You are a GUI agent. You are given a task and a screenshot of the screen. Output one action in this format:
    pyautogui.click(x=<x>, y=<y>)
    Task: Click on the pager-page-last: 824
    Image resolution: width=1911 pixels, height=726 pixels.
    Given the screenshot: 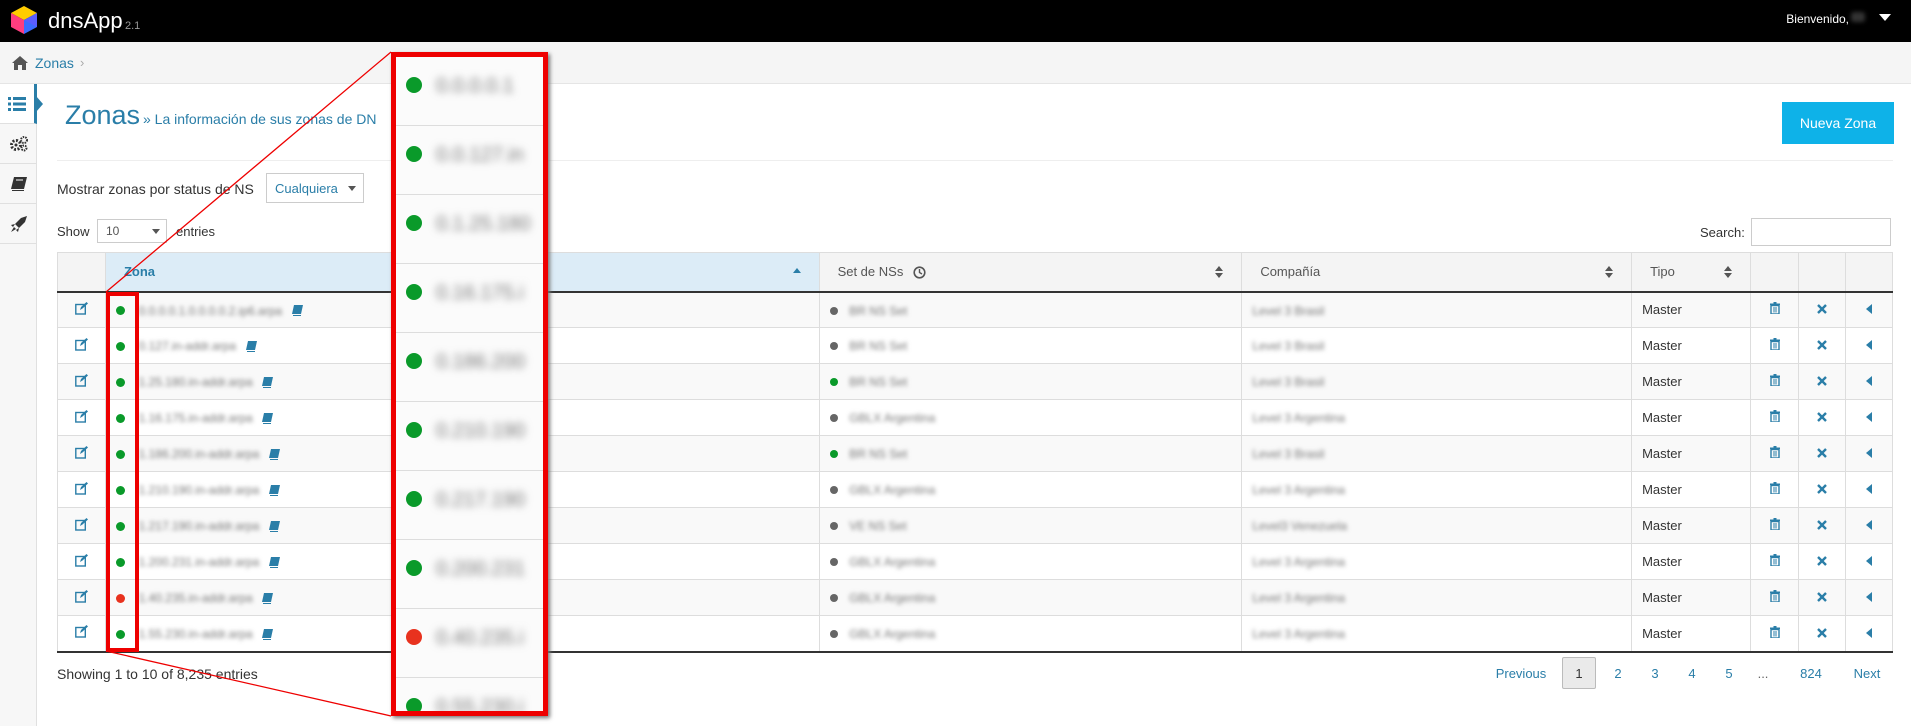 What is the action you would take?
    pyautogui.click(x=1811, y=673)
    